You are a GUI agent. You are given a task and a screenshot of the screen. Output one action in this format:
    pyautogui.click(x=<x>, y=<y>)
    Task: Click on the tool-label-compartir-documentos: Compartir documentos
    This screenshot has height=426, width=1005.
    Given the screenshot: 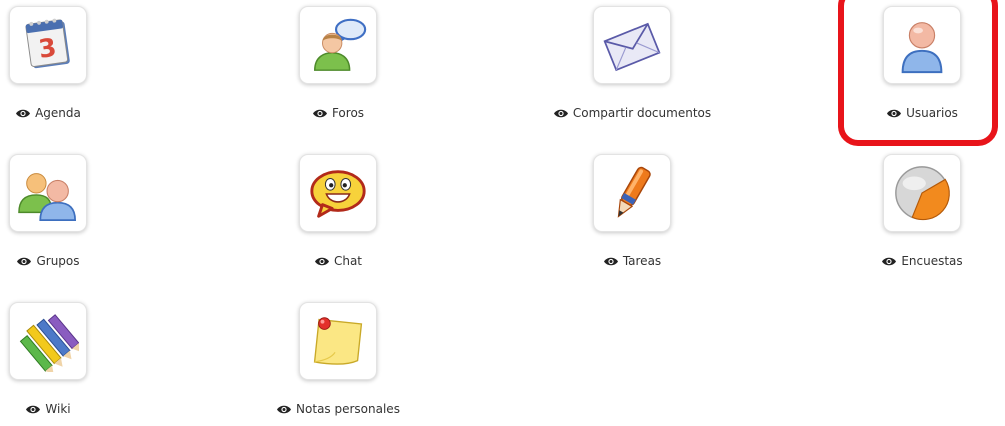 What is the action you would take?
    pyautogui.click(x=632, y=113)
    